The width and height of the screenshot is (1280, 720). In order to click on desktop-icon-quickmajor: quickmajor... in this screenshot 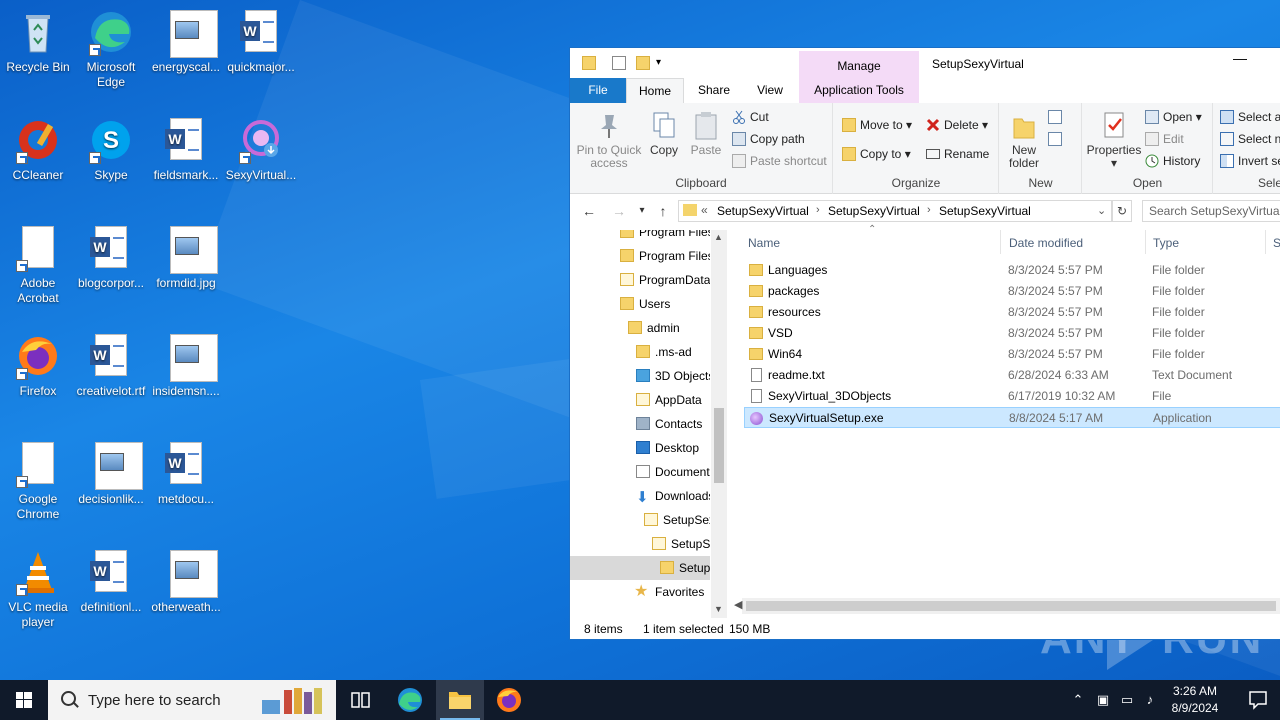, I will do `click(261, 41)`.